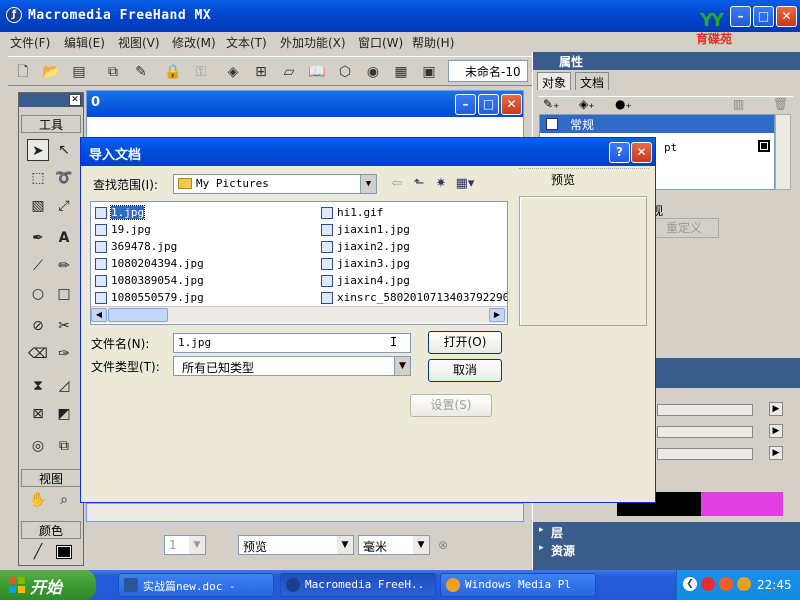 The image size is (800, 600). What do you see at coordinates (38, 552) in the screenshot?
I see `stroke-color-icon: ╱` at bounding box center [38, 552].